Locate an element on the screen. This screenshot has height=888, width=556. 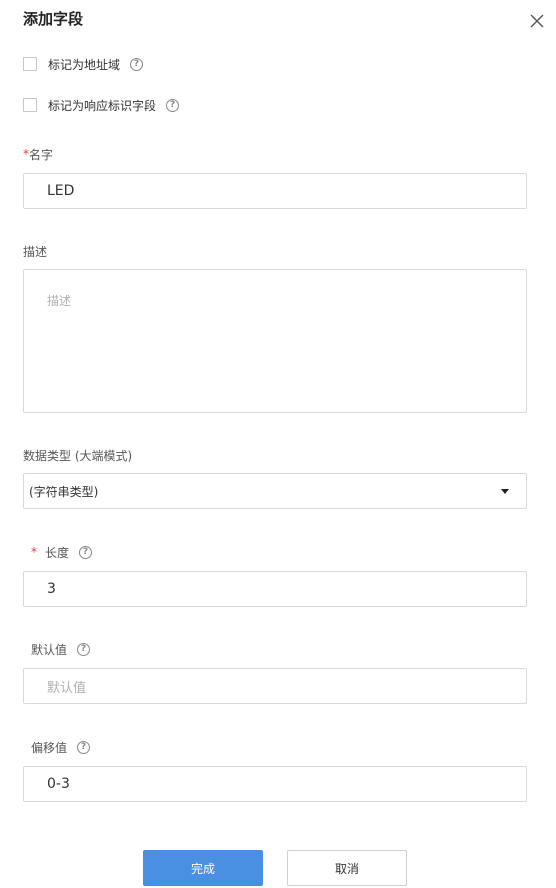
name-input: LED is located at coordinates (275, 191).